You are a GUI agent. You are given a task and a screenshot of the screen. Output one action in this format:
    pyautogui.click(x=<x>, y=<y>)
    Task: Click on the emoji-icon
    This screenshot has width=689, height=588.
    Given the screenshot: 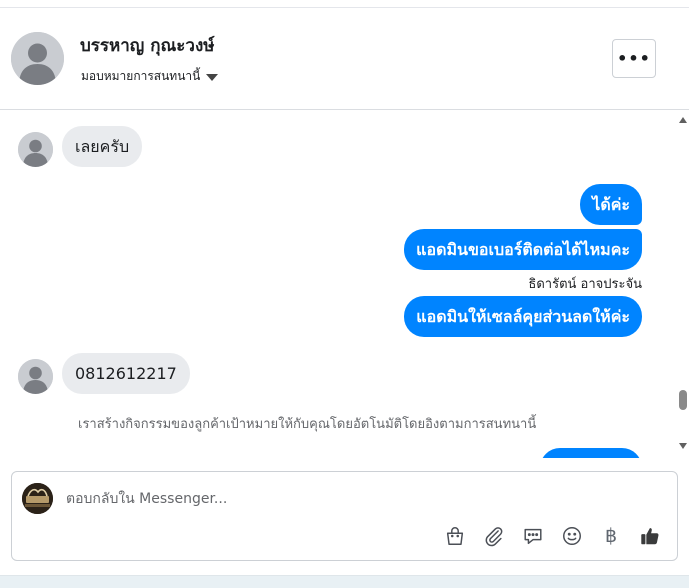 What is the action you would take?
    pyautogui.click(x=572, y=536)
    